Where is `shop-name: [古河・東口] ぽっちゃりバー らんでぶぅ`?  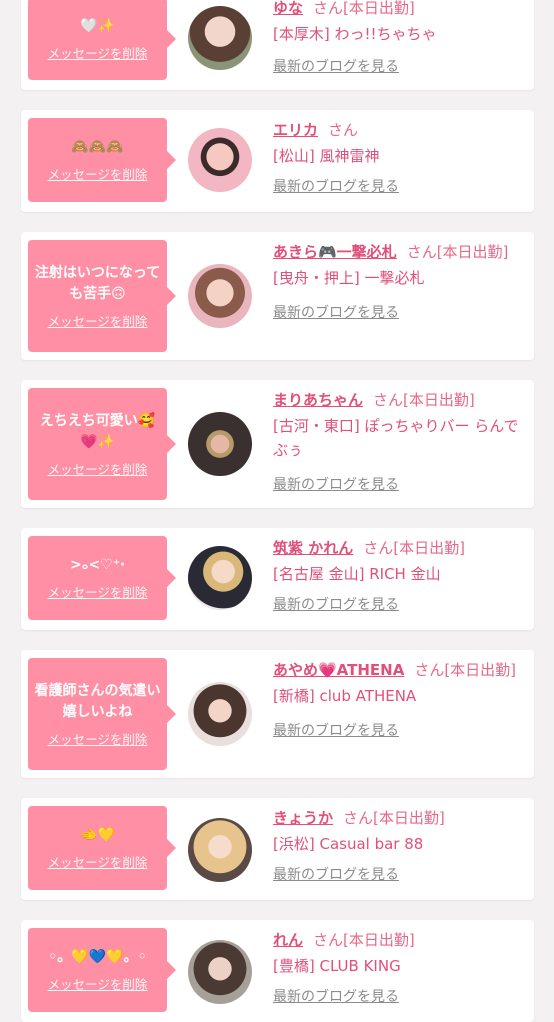 shop-name: [古河・東口] ぽっちゃりバー らんでぶぅ is located at coordinates (396, 438).